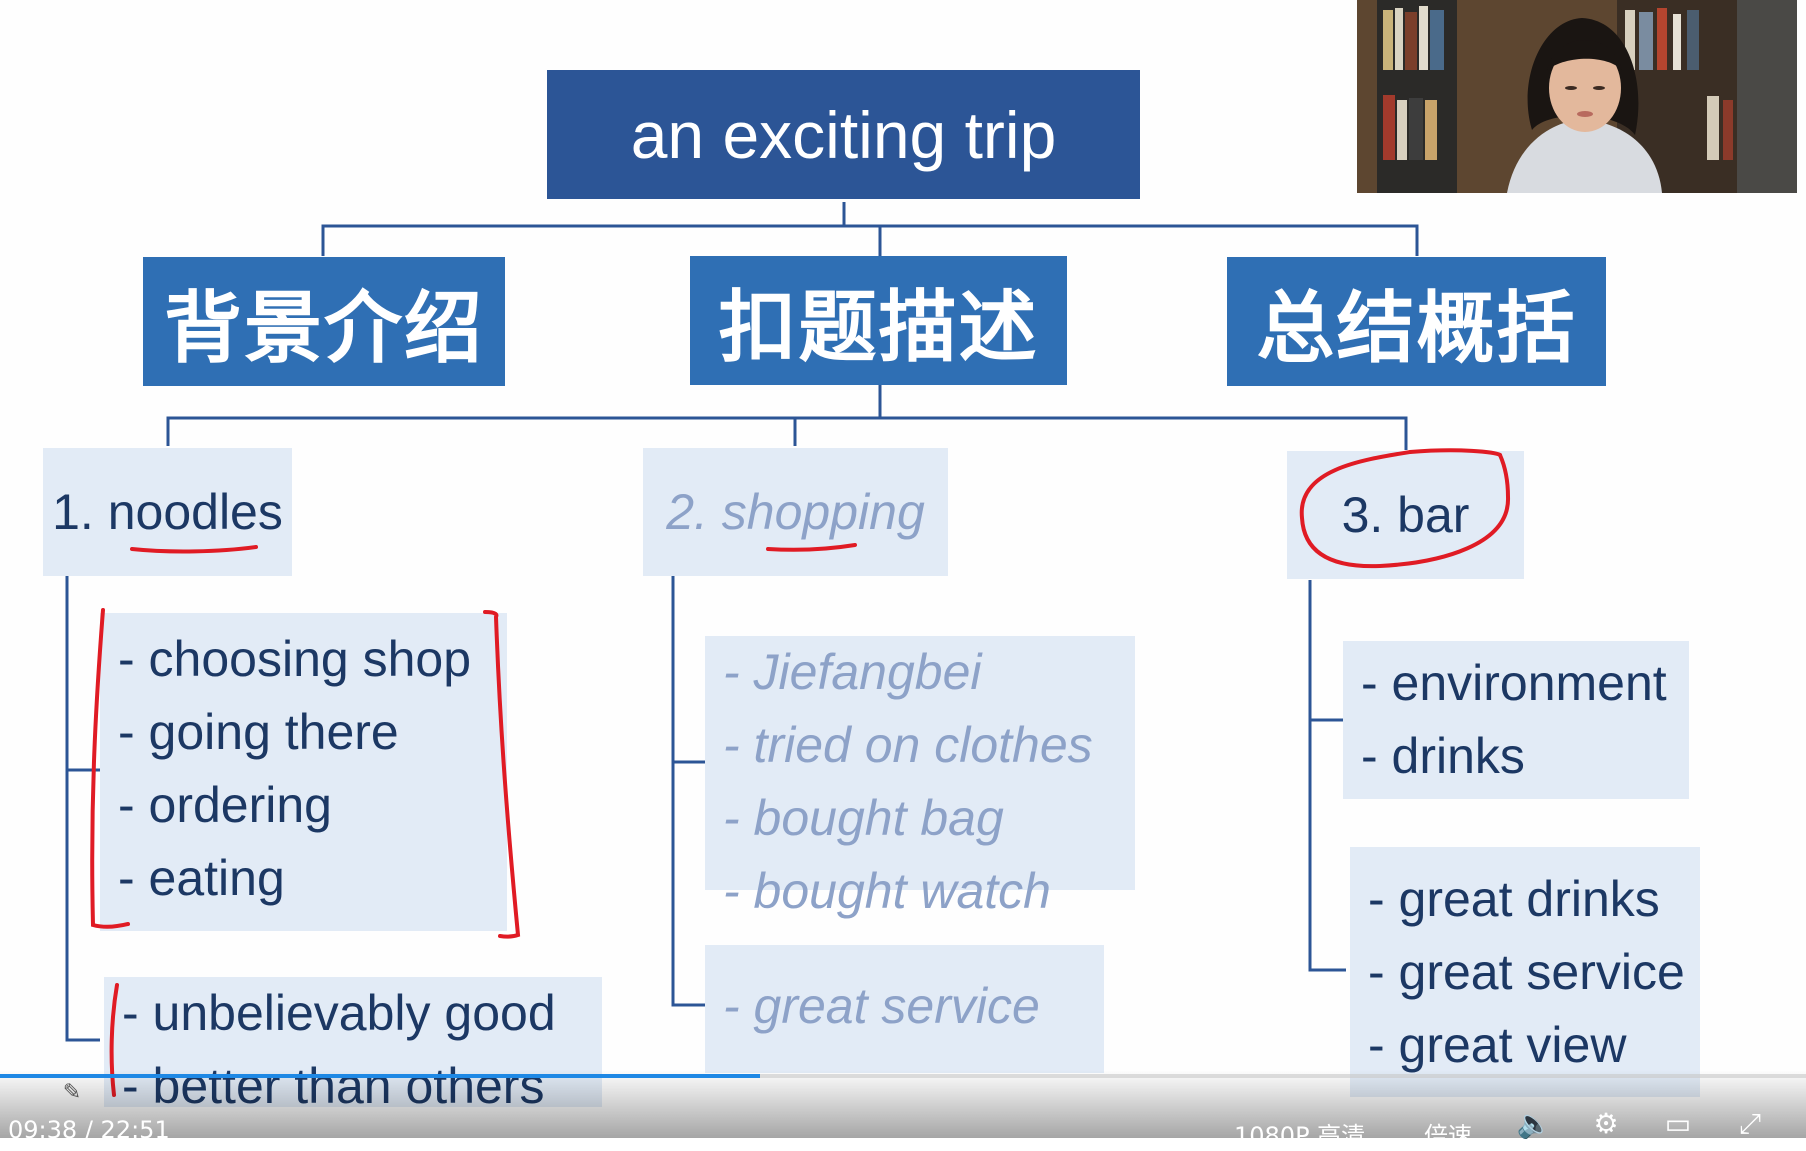 The width and height of the screenshot is (1806, 1151). I want to click on pip-icon: ▭, so click(1678, 1124).